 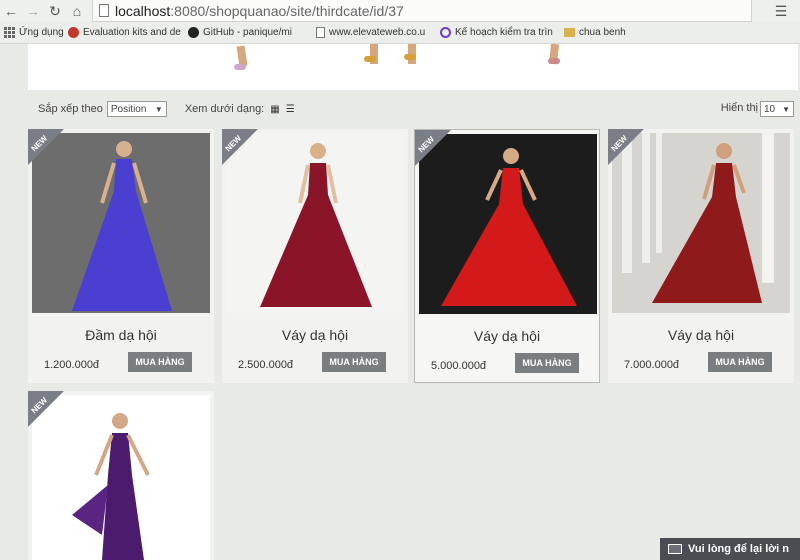 I want to click on bookmark-label: GitHub - panique/mi, so click(x=247, y=32).